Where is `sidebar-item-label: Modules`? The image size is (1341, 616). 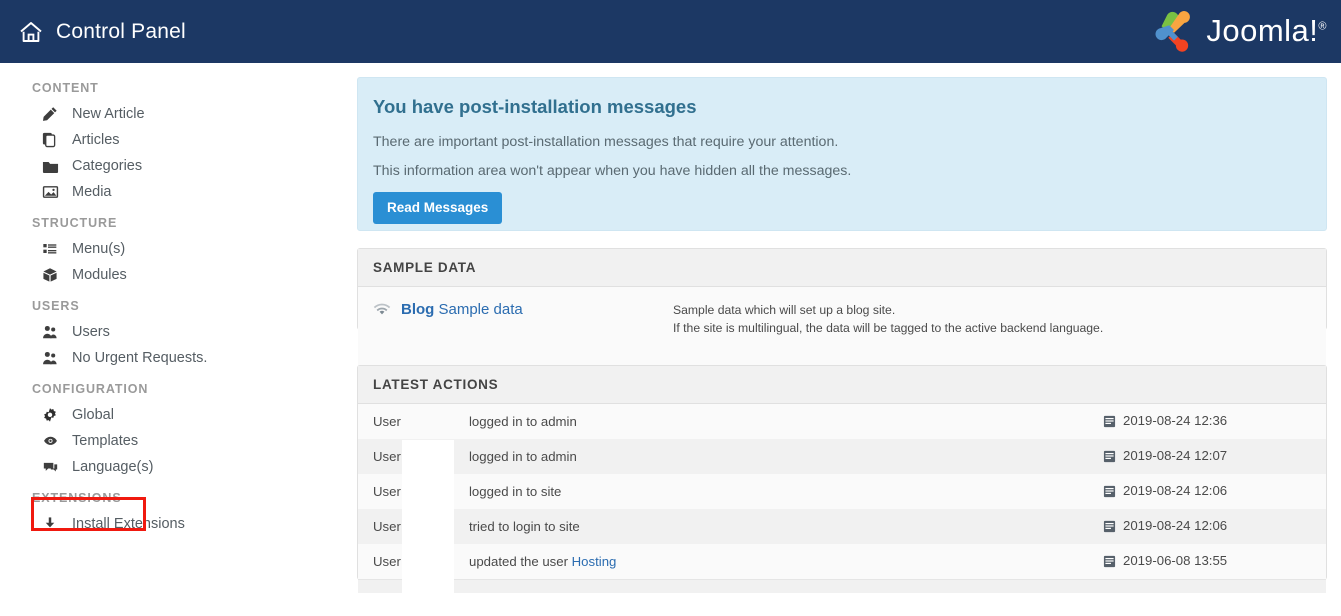 sidebar-item-label: Modules is located at coordinates (99, 275).